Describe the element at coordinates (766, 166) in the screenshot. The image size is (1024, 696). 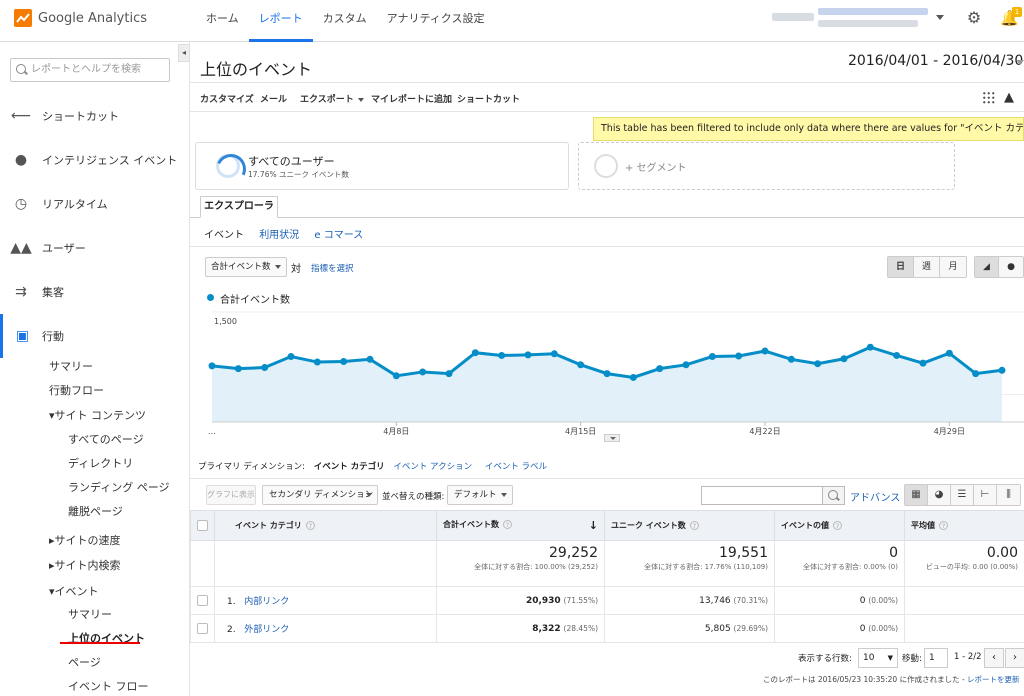
I see `add-segment: + セグメント` at that location.